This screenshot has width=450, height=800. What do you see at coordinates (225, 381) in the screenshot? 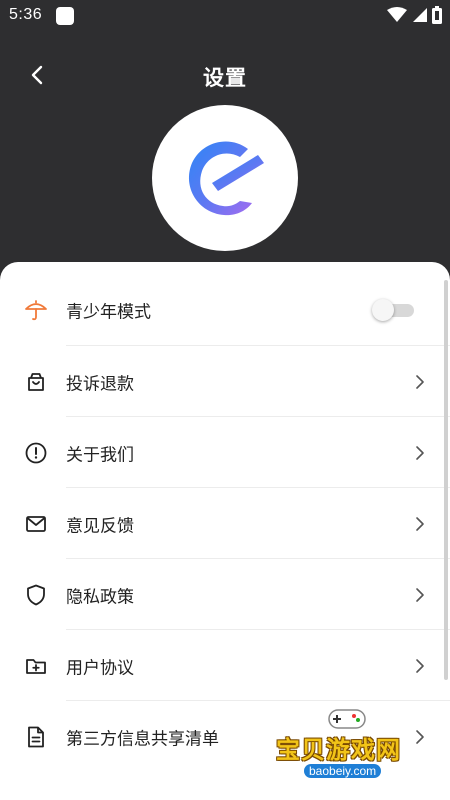
I see `settings-item-complaint-refund: 投诉退款` at bounding box center [225, 381].